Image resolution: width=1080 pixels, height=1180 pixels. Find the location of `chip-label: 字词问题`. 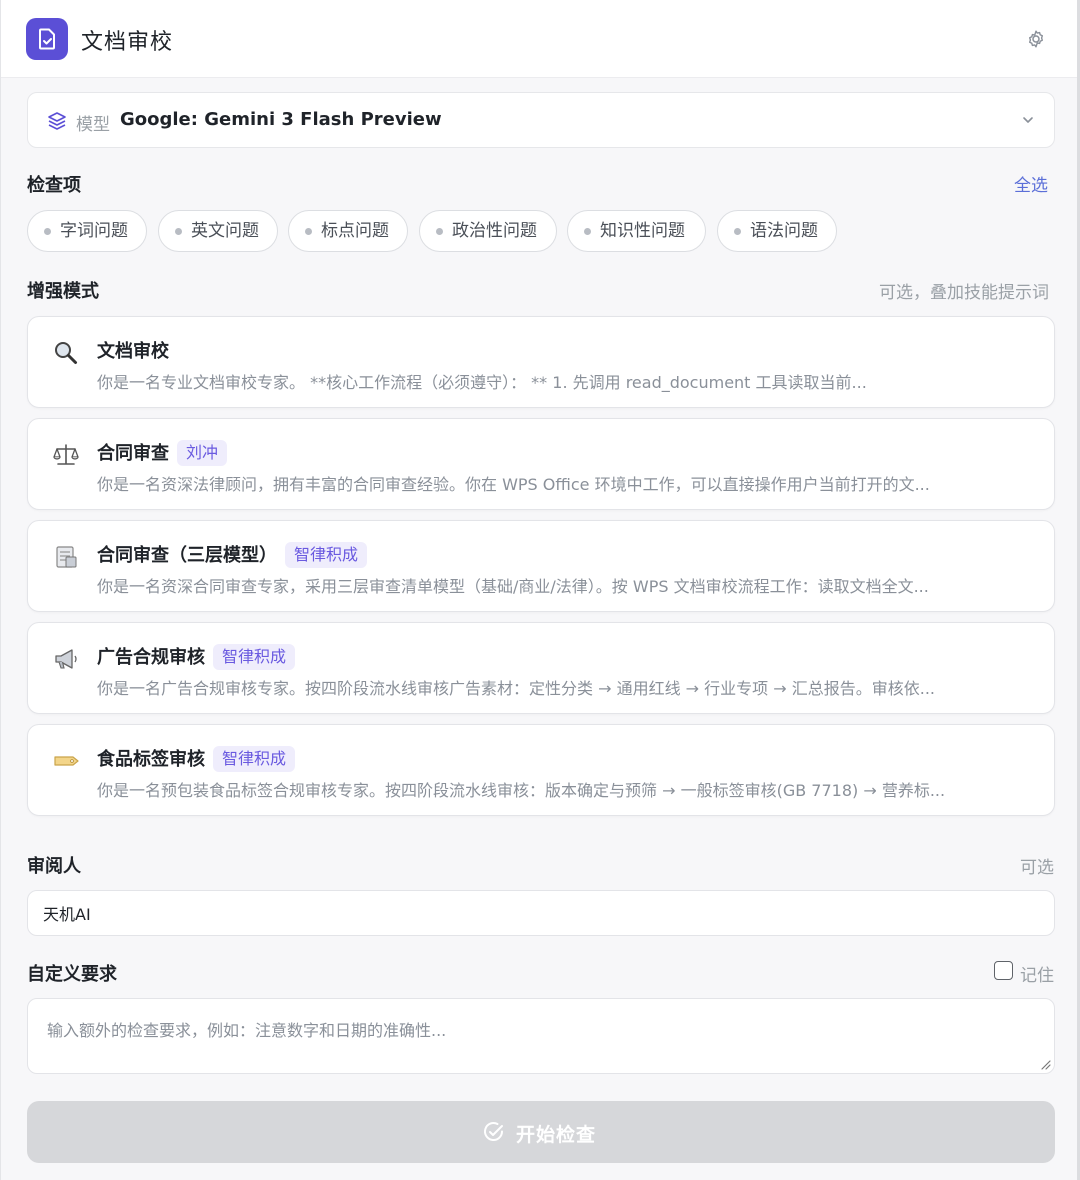

chip-label: 字词问题 is located at coordinates (94, 231).